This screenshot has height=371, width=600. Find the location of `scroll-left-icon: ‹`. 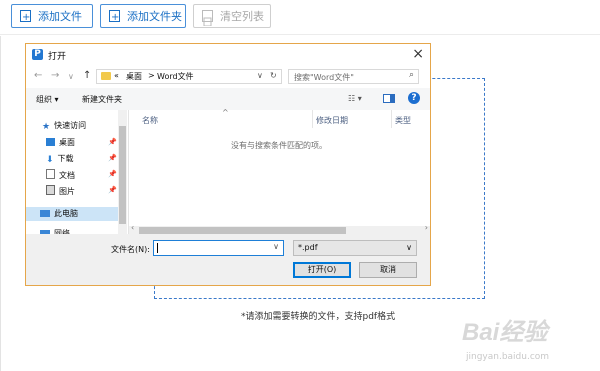

scroll-left-icon: ‹ is located at coordinates (132, 227).